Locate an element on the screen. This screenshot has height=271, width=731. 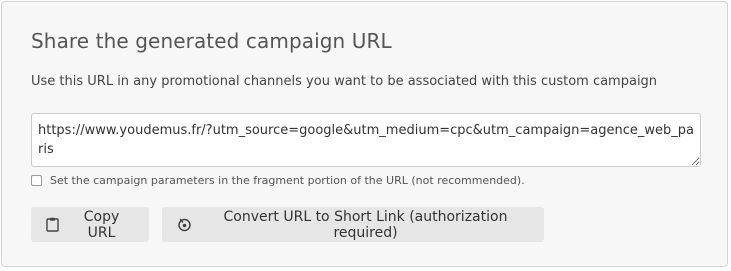
fragment-checkbox is located at coordinates (36, 180).